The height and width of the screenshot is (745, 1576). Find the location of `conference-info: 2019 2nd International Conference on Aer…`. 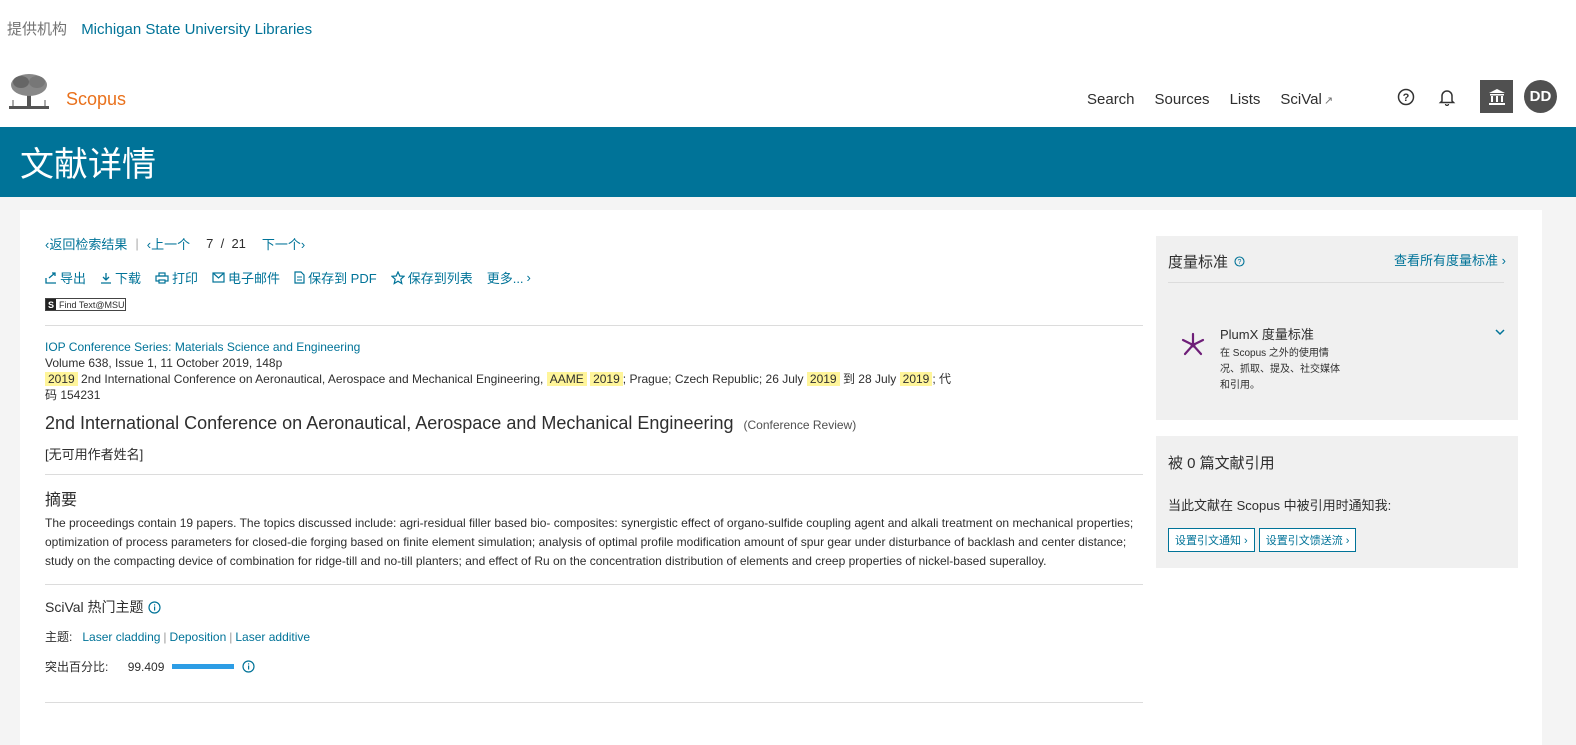

conference-info: 2019 2nd International Conference on Aer… is located at coordinates (505, 379).